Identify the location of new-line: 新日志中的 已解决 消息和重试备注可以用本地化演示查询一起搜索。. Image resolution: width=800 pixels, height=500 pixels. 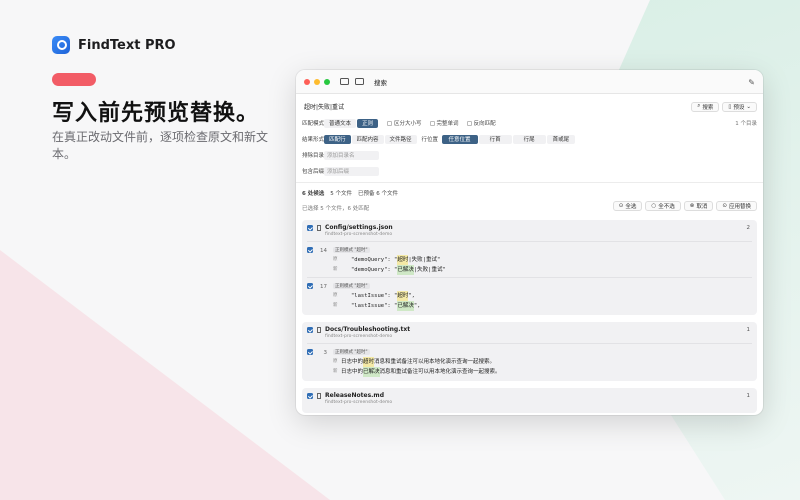
(417, 372).